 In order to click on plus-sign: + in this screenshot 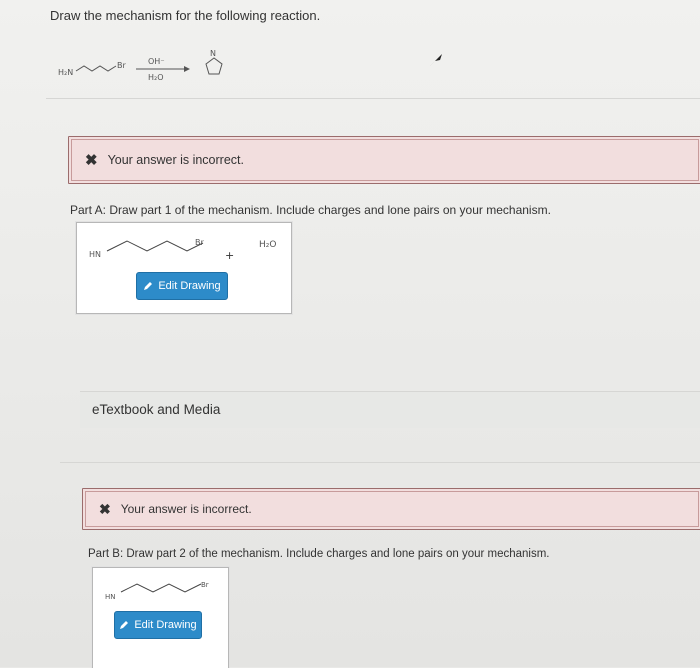, I will do `click(229, 255)`.